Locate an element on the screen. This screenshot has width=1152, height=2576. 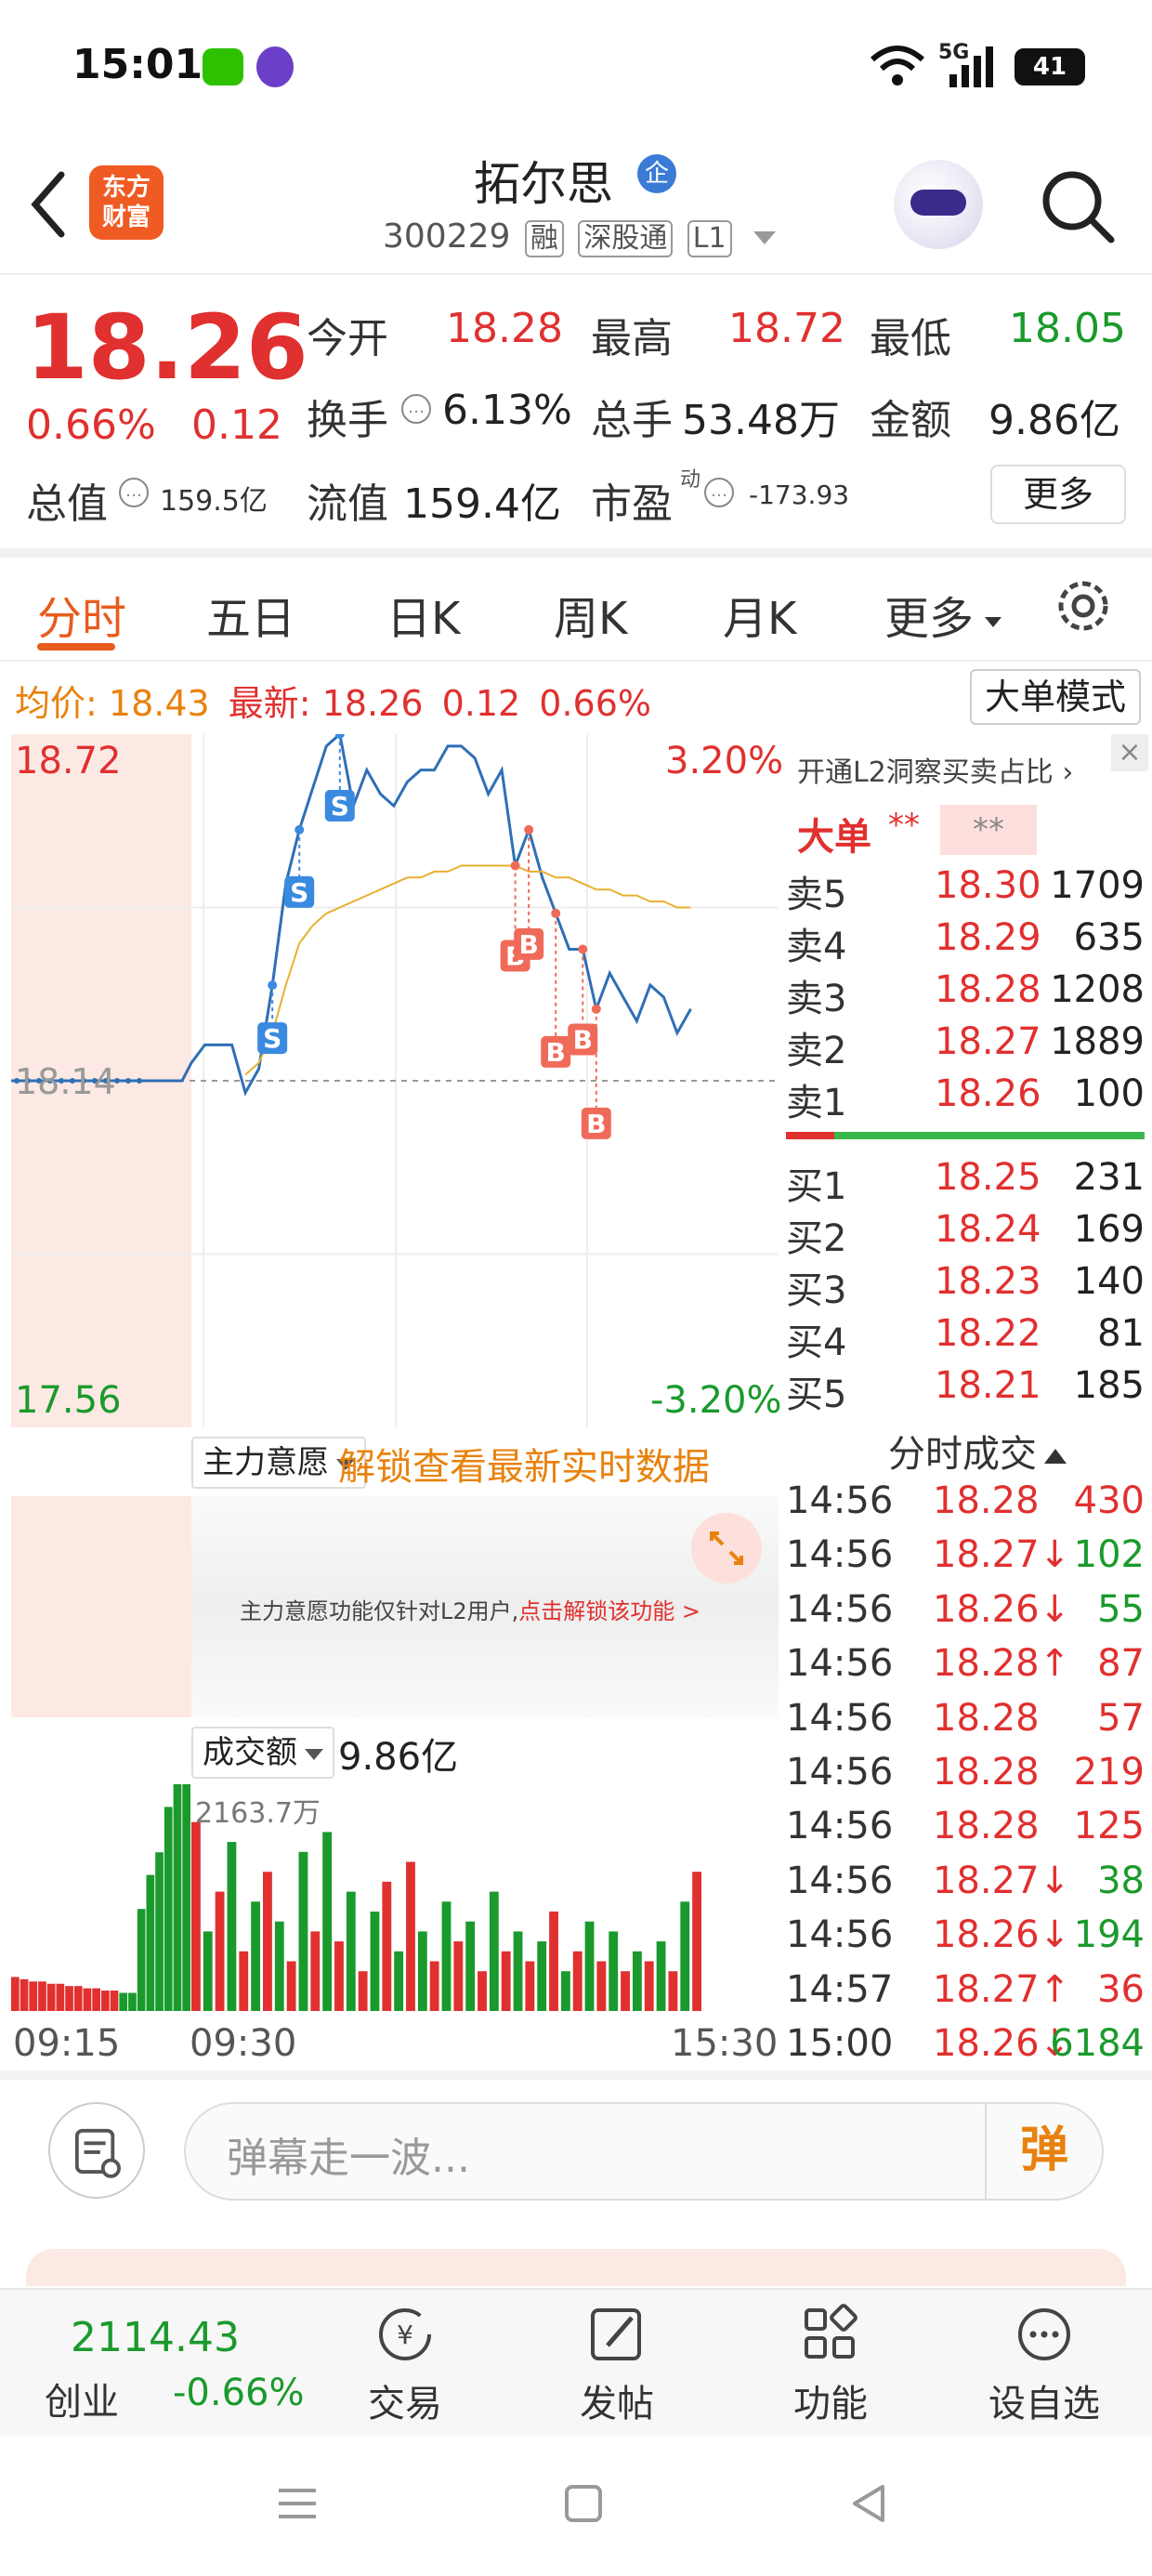
chevron-down-icon is located at coordinates (765, 237).